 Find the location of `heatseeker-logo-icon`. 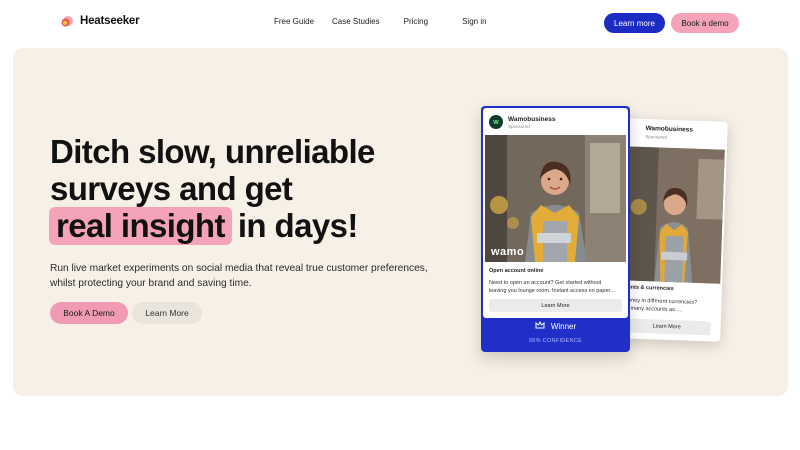

heatseeker-logo-icon is located at coordinates (67, 21).